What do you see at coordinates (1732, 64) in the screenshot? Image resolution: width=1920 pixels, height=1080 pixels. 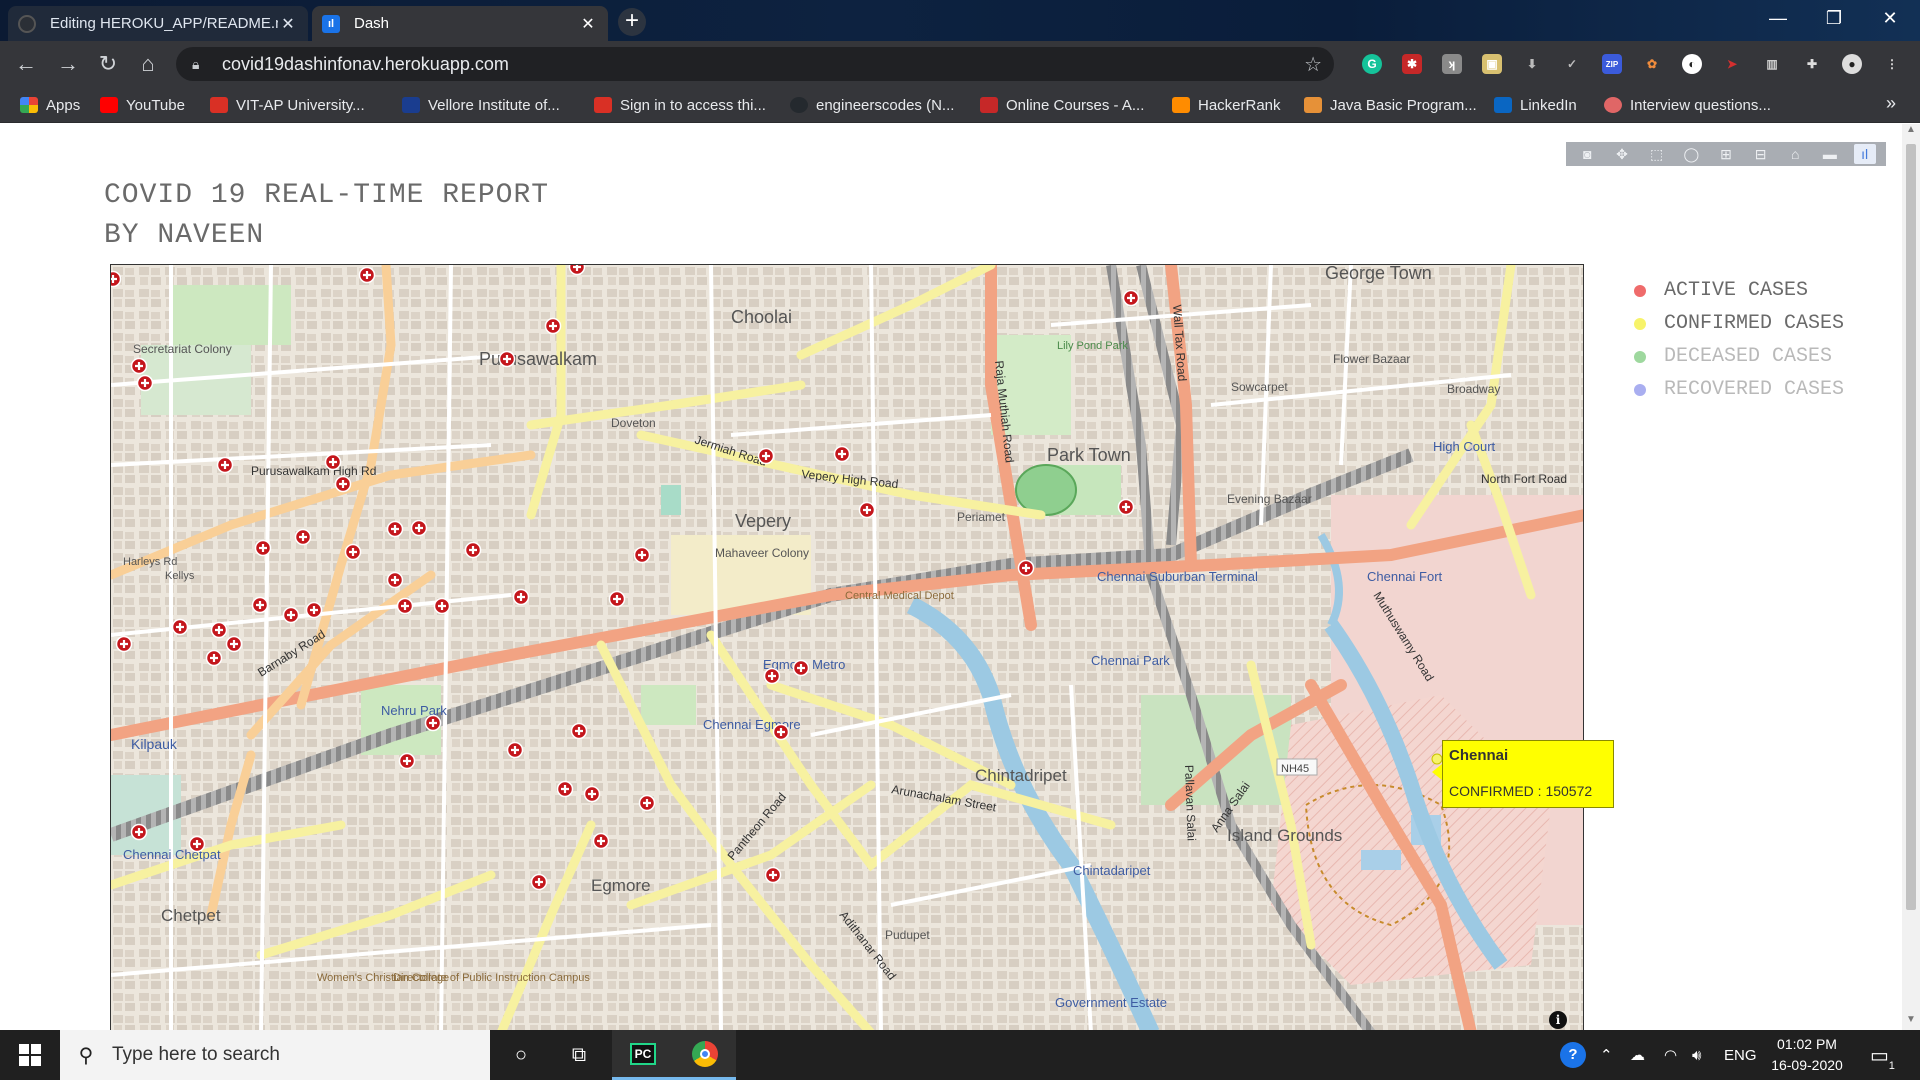 I see `extension-icon: ➤` at bounding box center [1732, 64].